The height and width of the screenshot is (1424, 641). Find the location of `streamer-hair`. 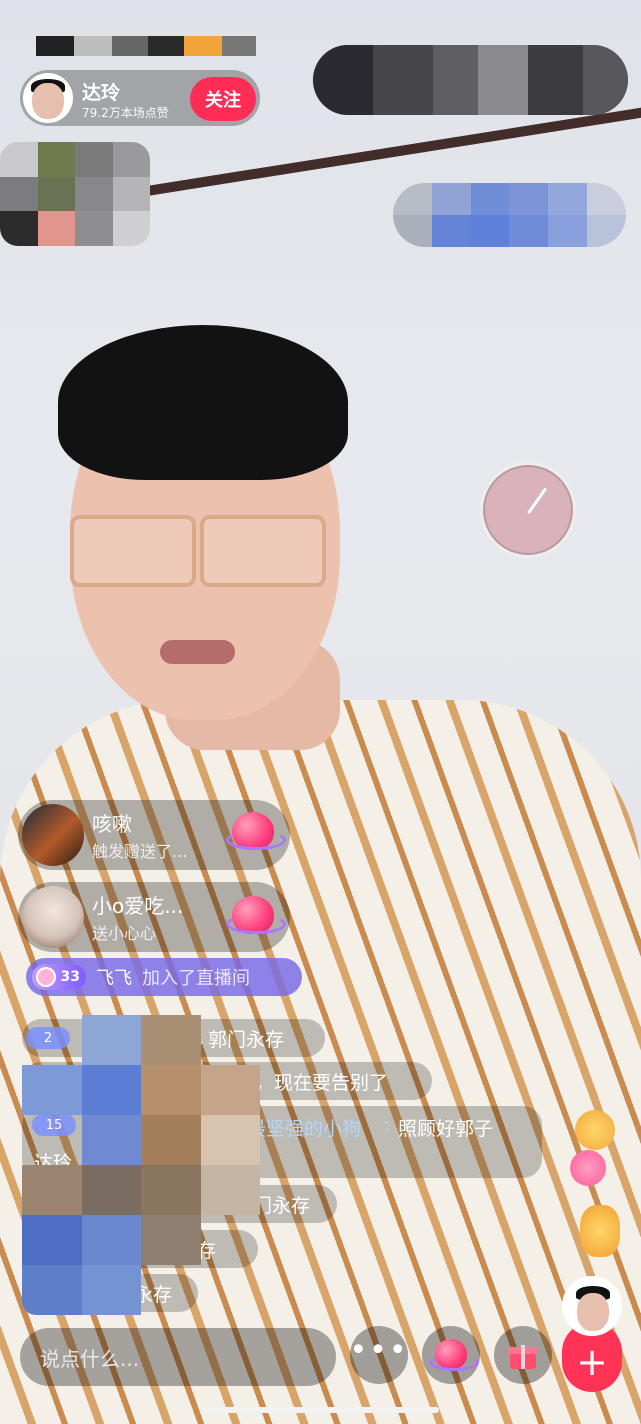

streamer-hair is located at coordinates (203, 402).